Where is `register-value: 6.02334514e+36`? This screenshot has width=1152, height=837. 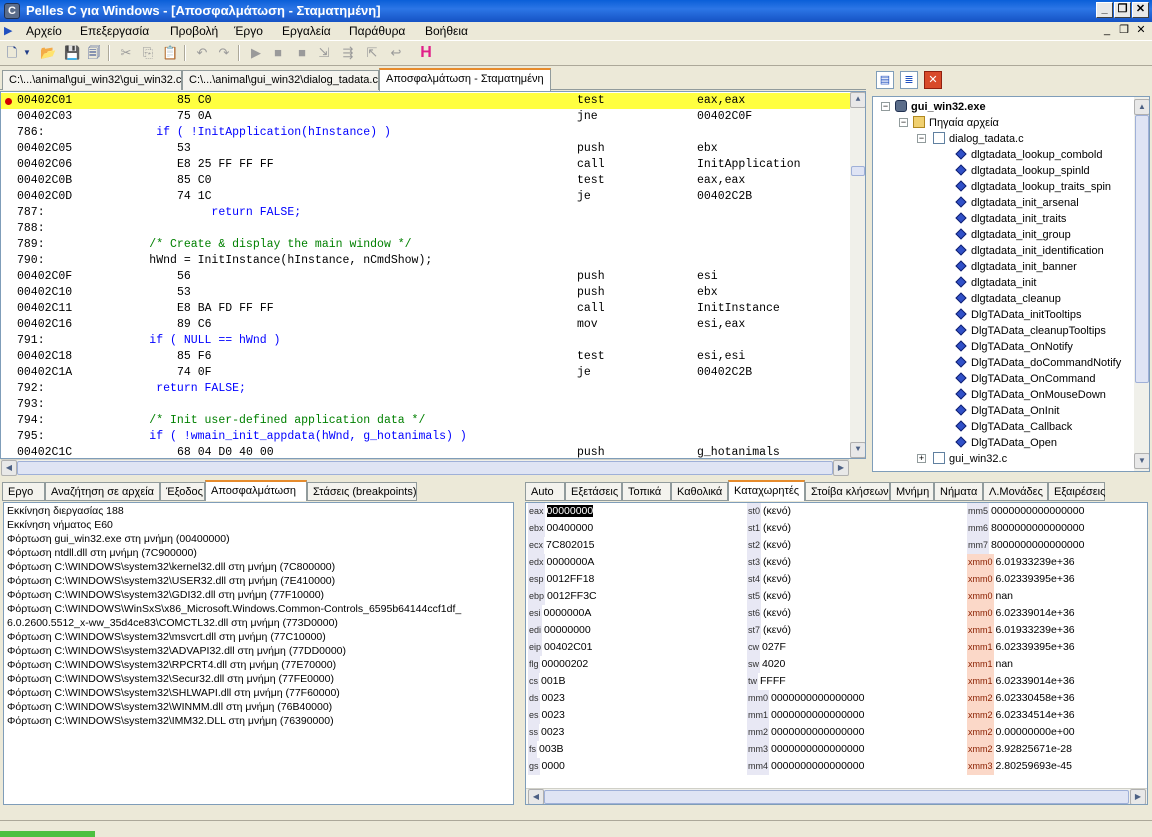 register-value: 6.02334514e+36 is located at coordinates (1035, 715).